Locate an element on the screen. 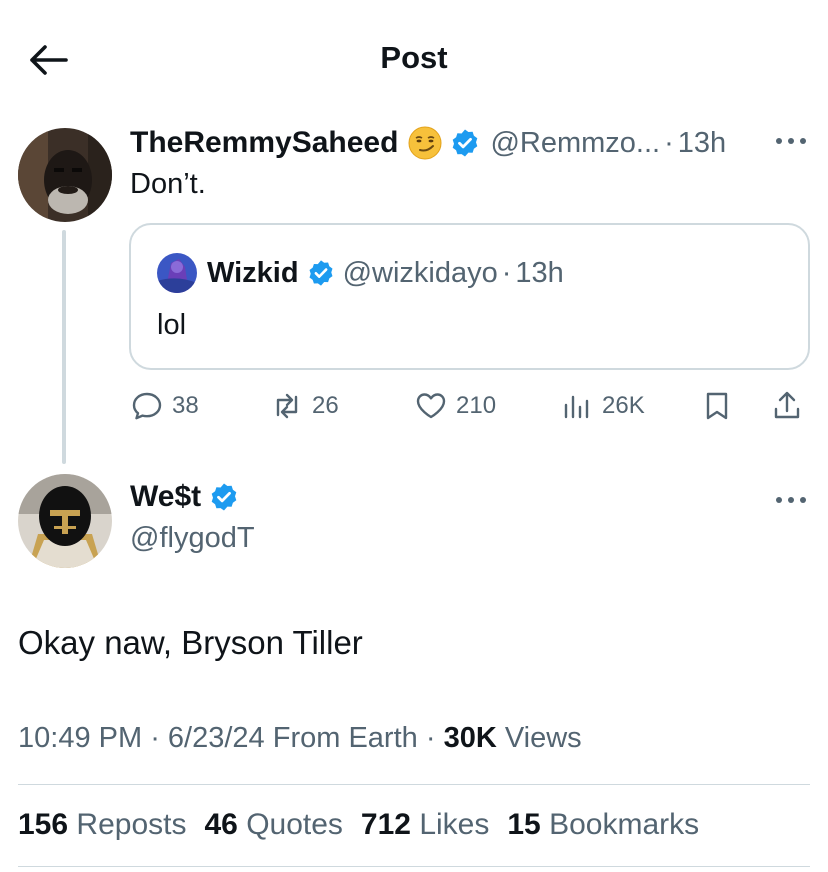 The width and height of the screenshot is (828, 872). post-time: 13h is located at coordinates (702, 143).